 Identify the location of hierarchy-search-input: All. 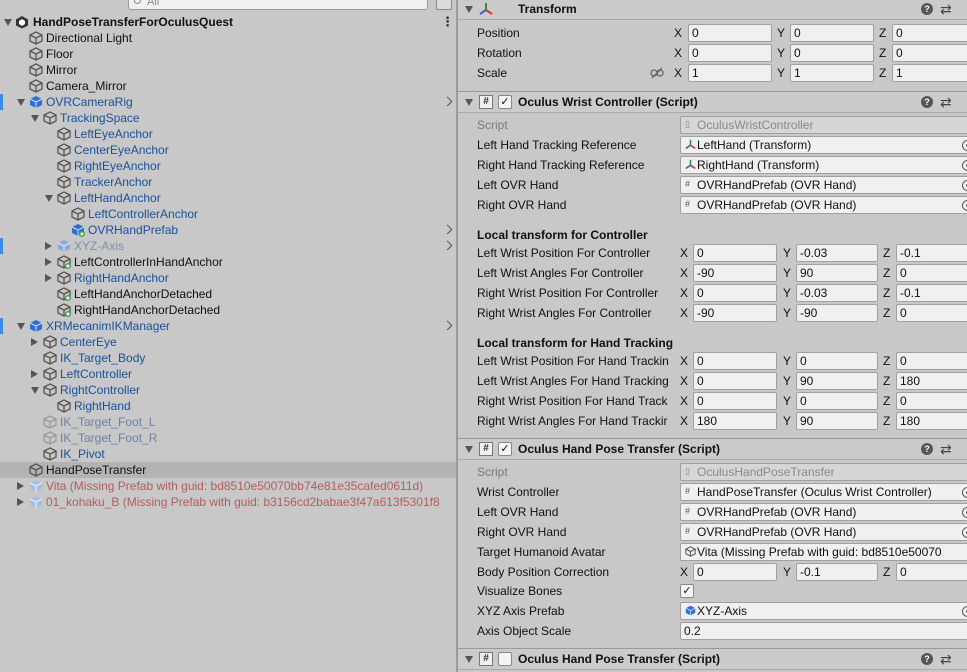
(278, 5).